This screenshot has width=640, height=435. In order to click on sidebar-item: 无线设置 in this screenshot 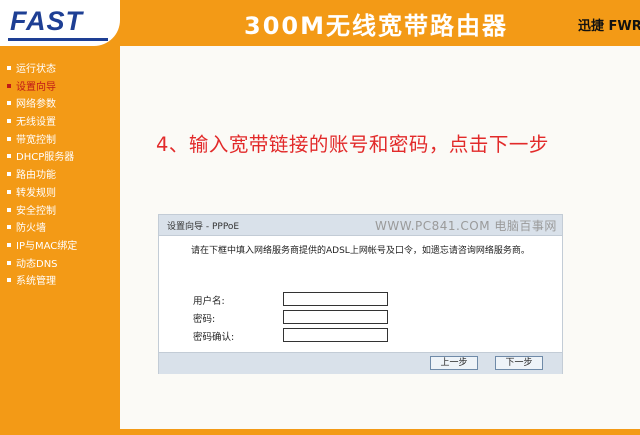, I will do `click(42, 123)`.